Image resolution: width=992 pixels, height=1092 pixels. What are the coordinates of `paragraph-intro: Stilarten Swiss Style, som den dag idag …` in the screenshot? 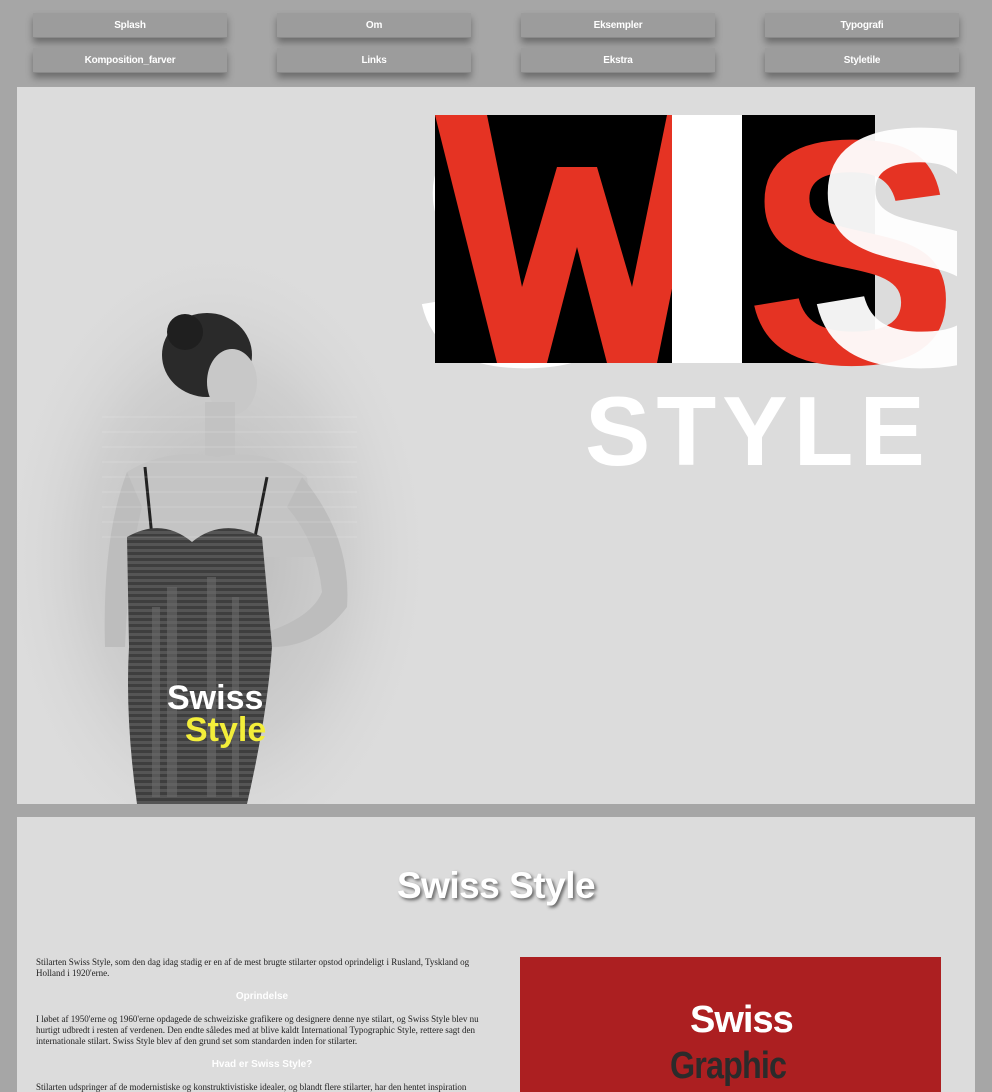 It's located at (253, 967).